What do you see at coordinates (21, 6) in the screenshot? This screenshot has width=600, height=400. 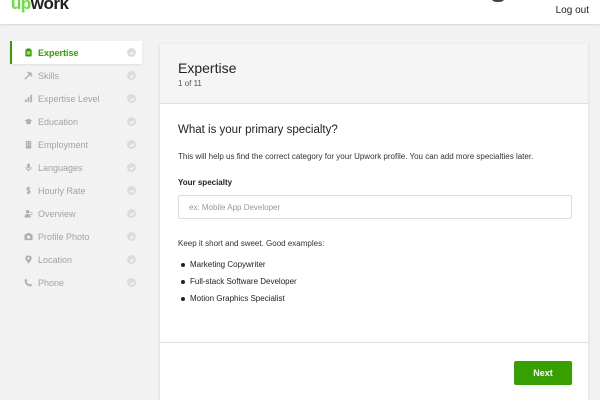 I see `logo-prefix: up` at bounding box center [21, 6].